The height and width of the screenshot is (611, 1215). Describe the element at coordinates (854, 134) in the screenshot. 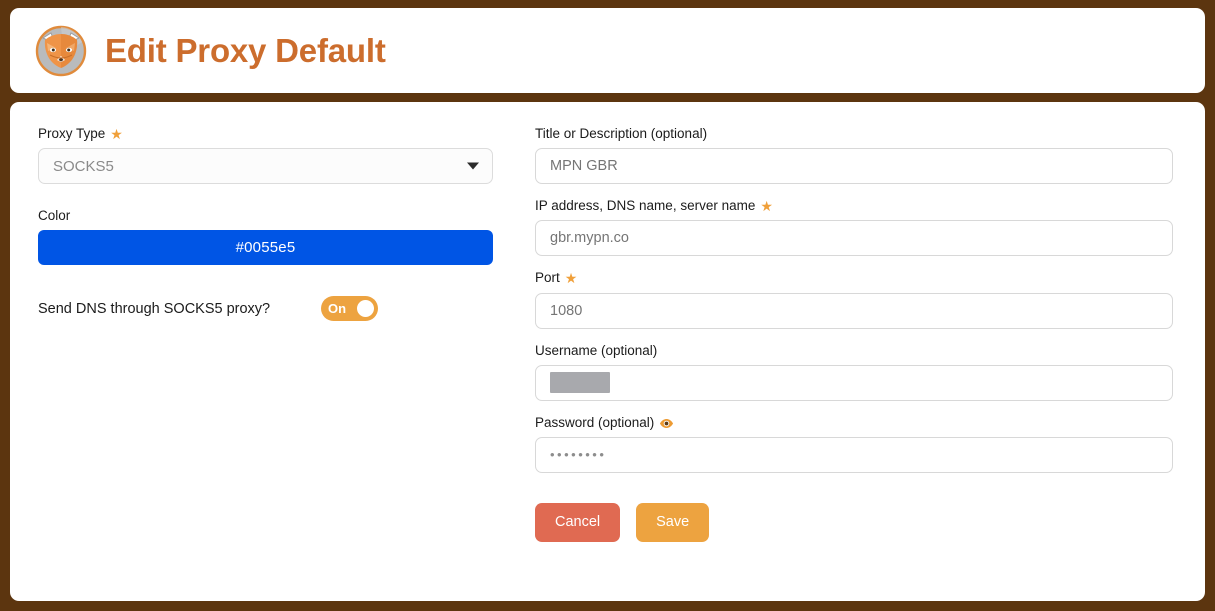

I see `title-description-label: Title or Description (optional)` at that location.